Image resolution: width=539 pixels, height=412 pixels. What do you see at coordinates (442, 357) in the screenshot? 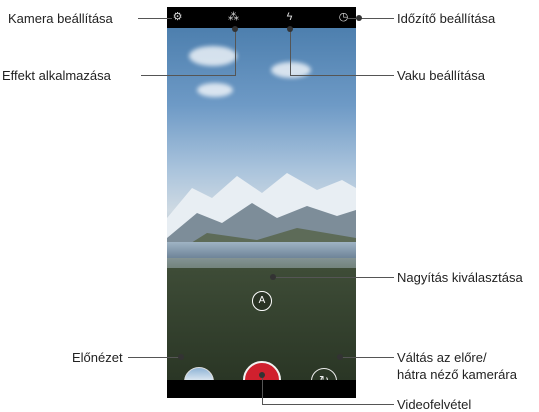
I see `callout-switch-camera-line1: Váltás az elő​re/` at bounding box center [442, 357].